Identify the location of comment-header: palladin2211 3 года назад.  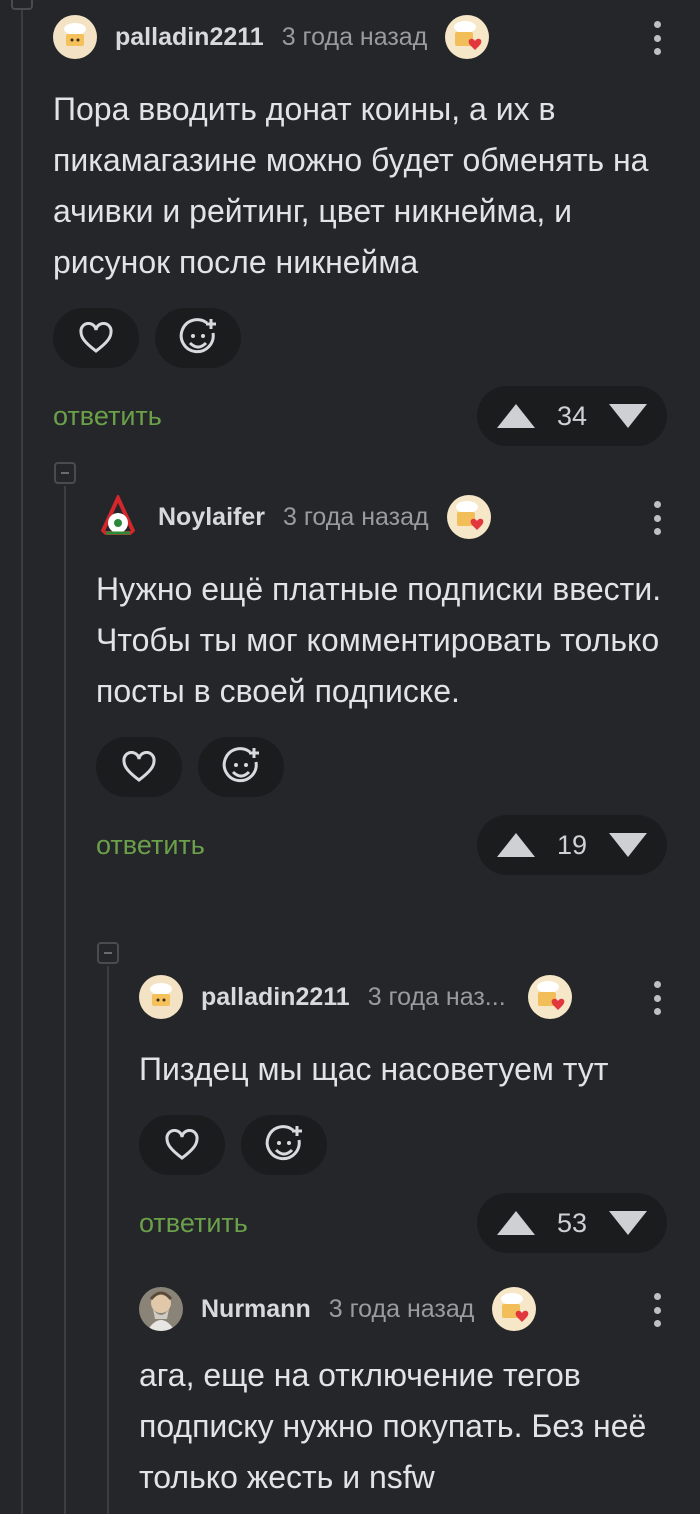
(360, 37).